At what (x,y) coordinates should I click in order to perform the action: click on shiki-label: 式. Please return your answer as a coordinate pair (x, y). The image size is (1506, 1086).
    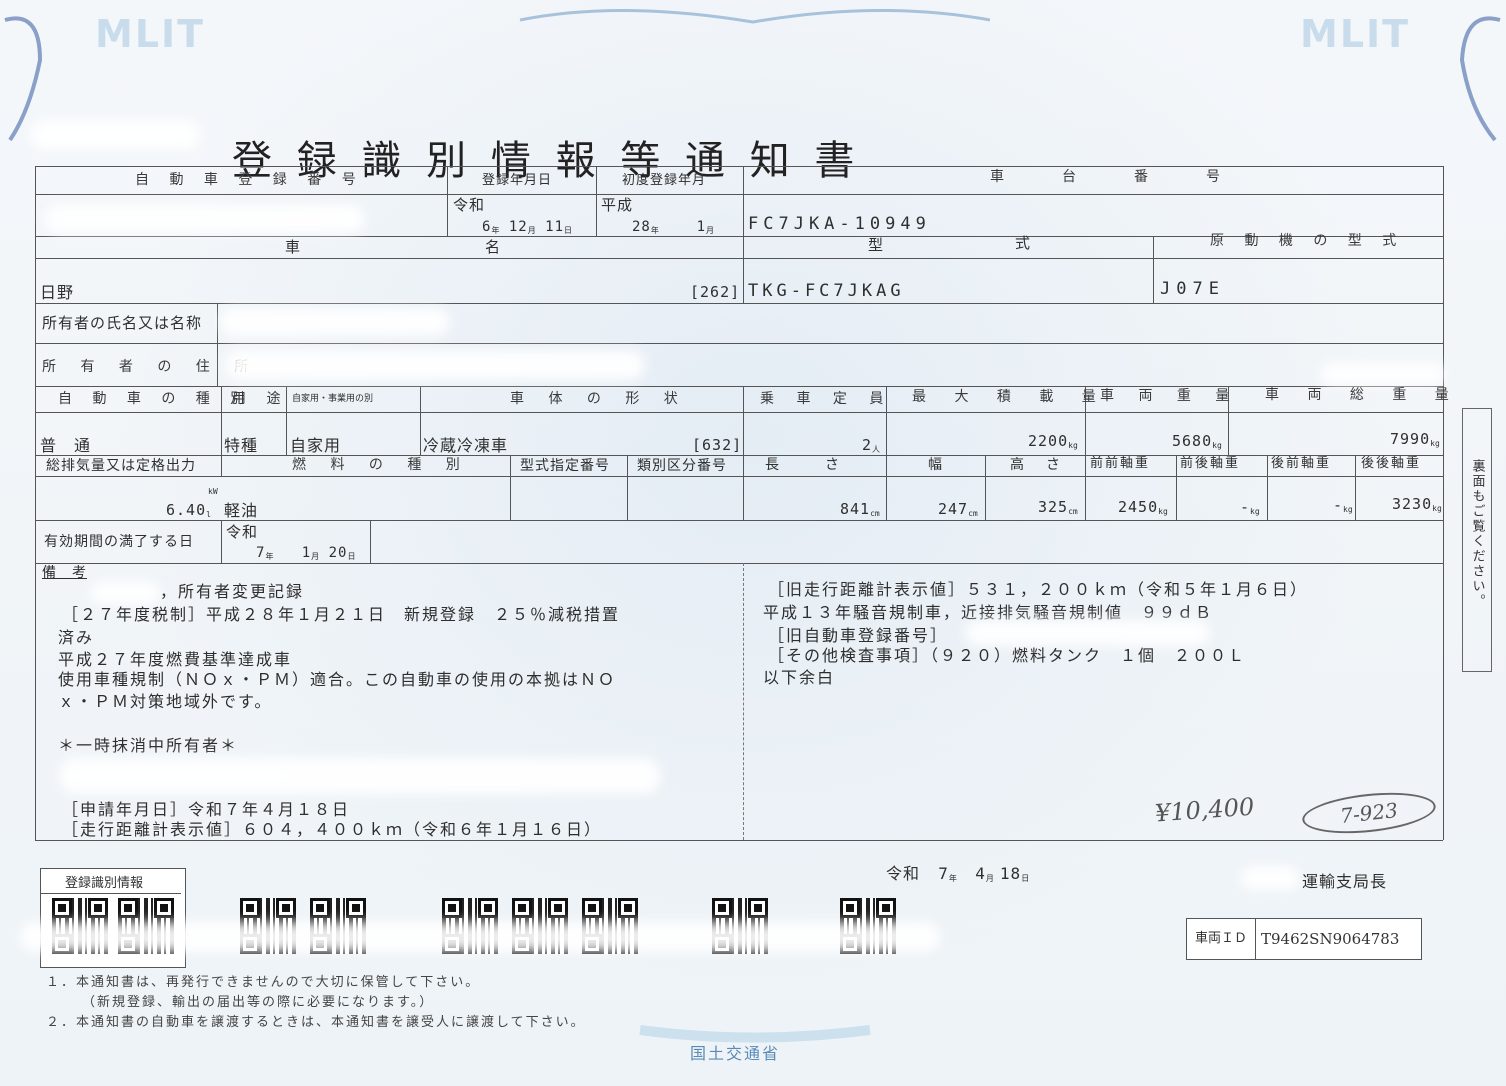
    Looking at the image, I should click on (1023, 243).